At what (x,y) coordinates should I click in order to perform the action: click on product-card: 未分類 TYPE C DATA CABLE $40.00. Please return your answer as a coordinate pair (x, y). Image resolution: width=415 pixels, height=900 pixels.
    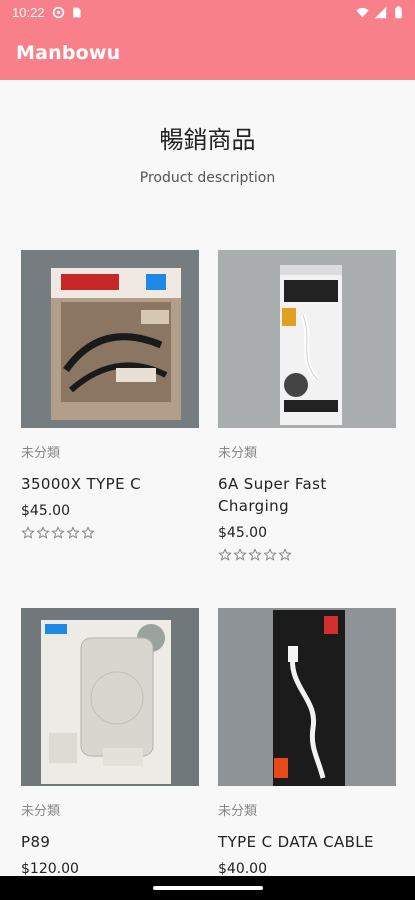
    Looking at the image, I should click on (307, 742).